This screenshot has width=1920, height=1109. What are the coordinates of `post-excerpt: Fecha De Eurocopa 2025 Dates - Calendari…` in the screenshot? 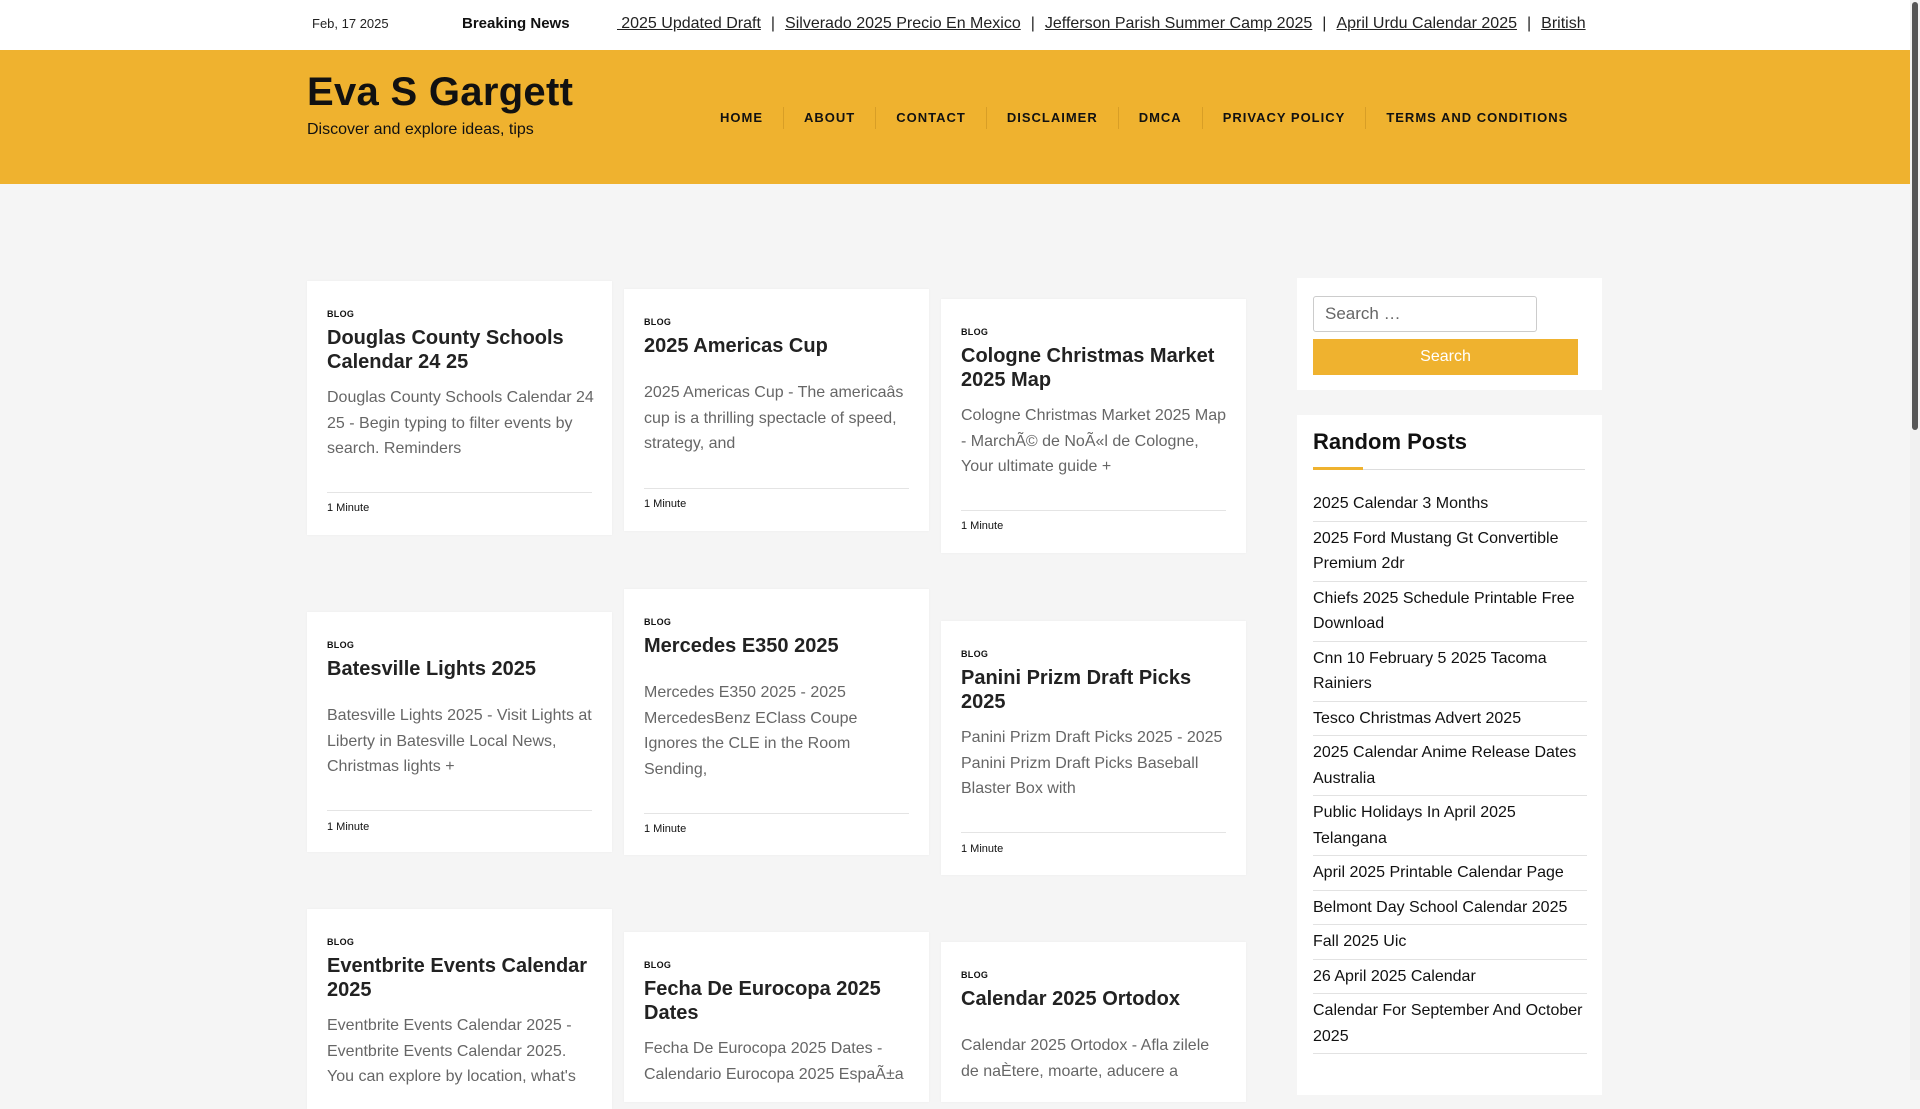 It's located at (774, 1061).